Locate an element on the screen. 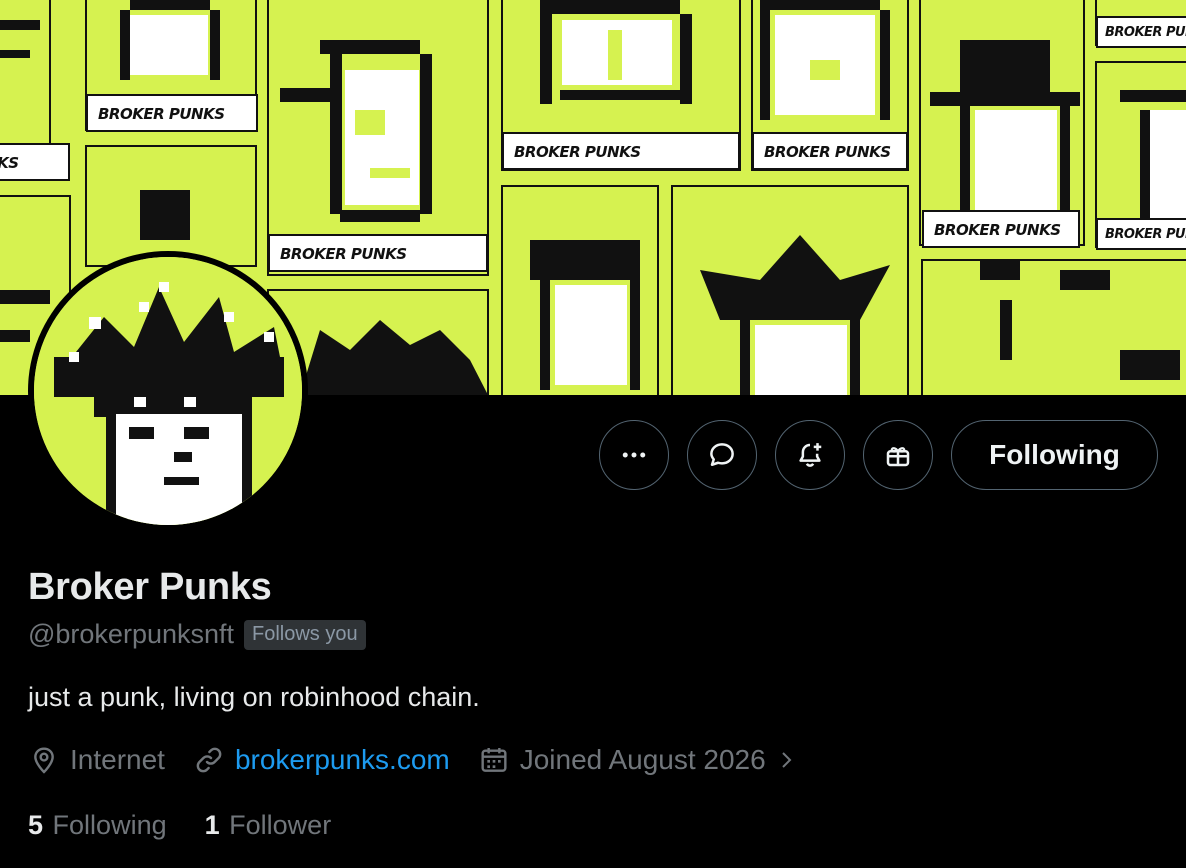  bell-plus-icon is located at coordinates (810, 455).